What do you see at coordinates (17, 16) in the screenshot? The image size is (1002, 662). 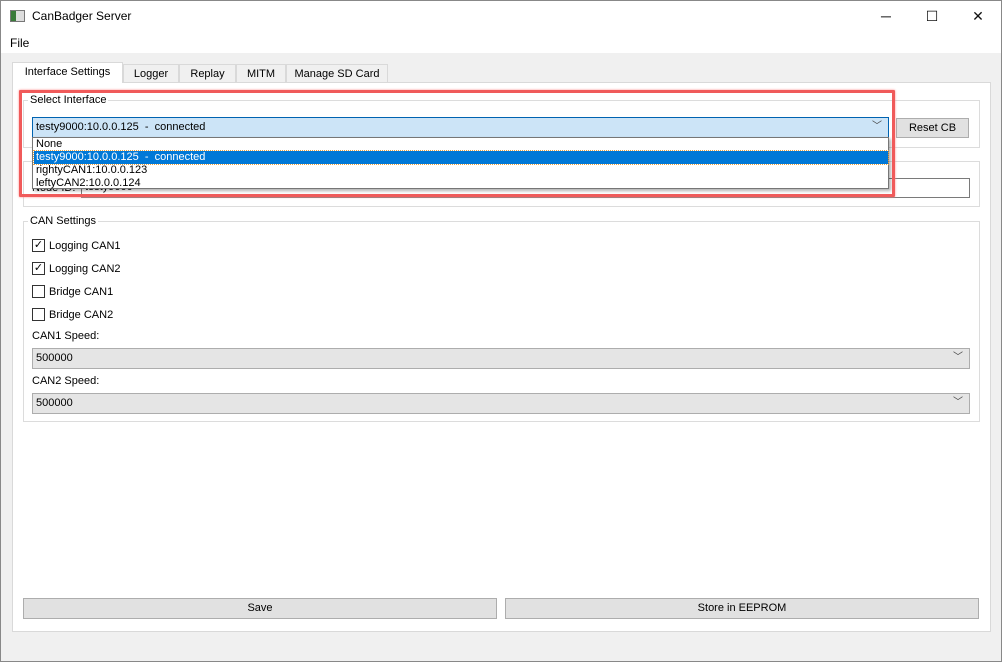 I see `app-icon` at bounding box center [17, 16].